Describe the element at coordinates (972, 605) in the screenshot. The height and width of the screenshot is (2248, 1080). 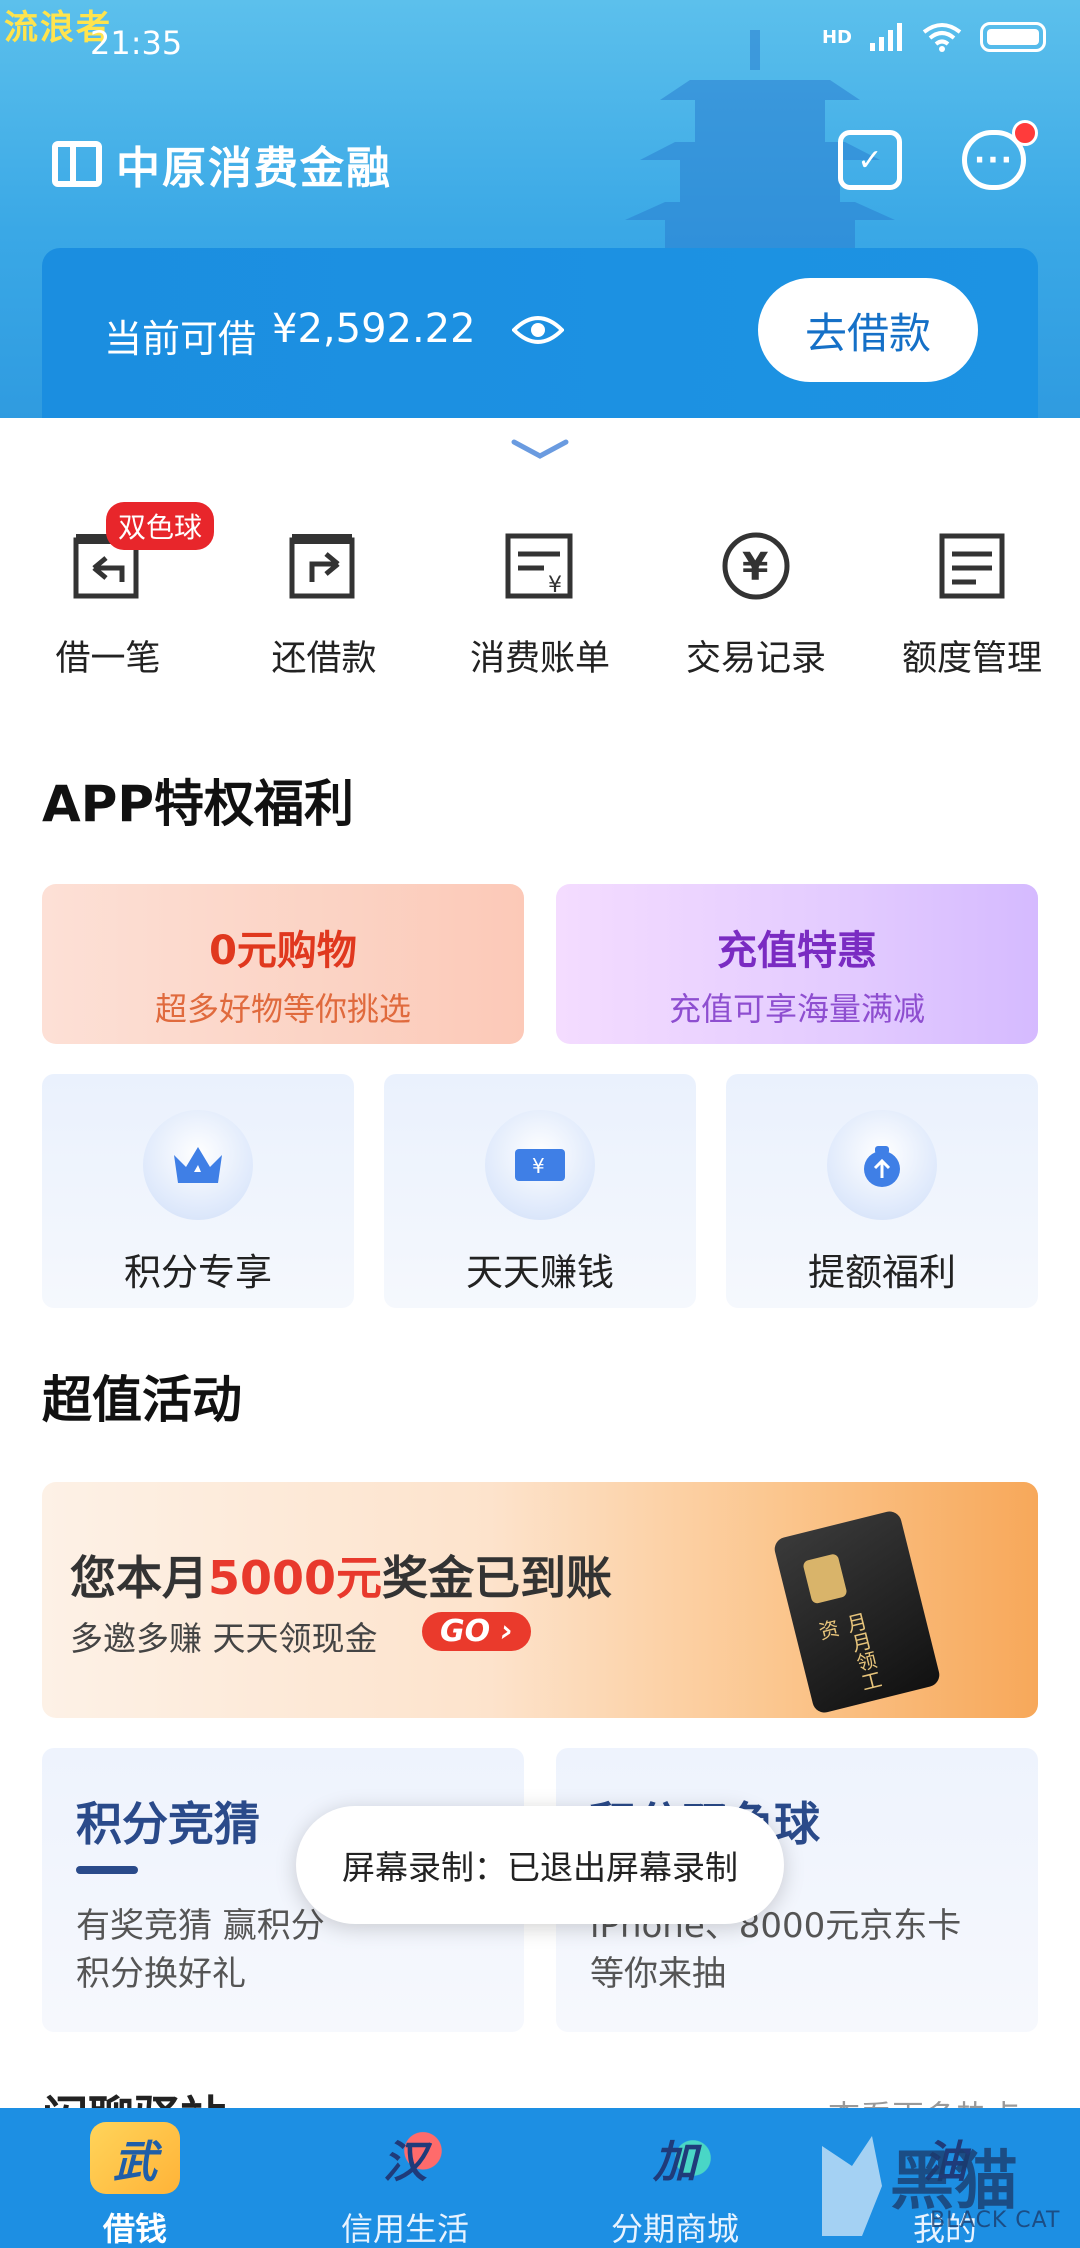
I see `quick-action-credit: 额度管理` at that location.